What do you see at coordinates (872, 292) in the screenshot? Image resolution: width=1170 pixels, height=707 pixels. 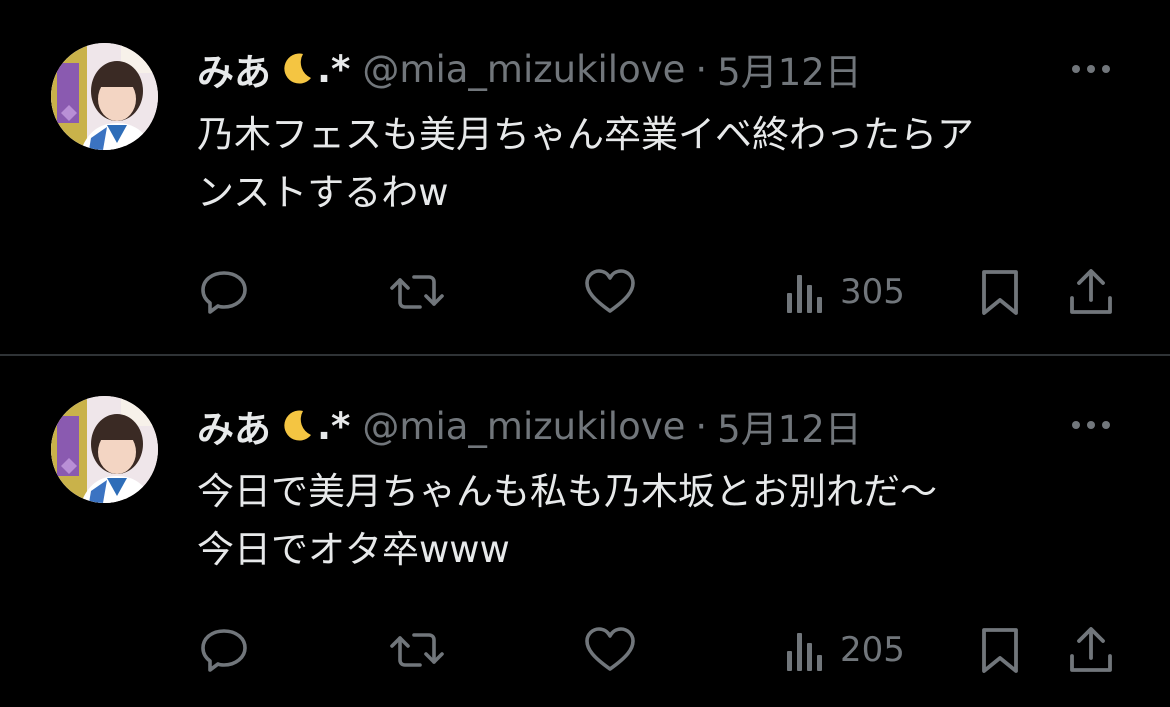 I see `views-count: 305` at bounding box center [872, 292].